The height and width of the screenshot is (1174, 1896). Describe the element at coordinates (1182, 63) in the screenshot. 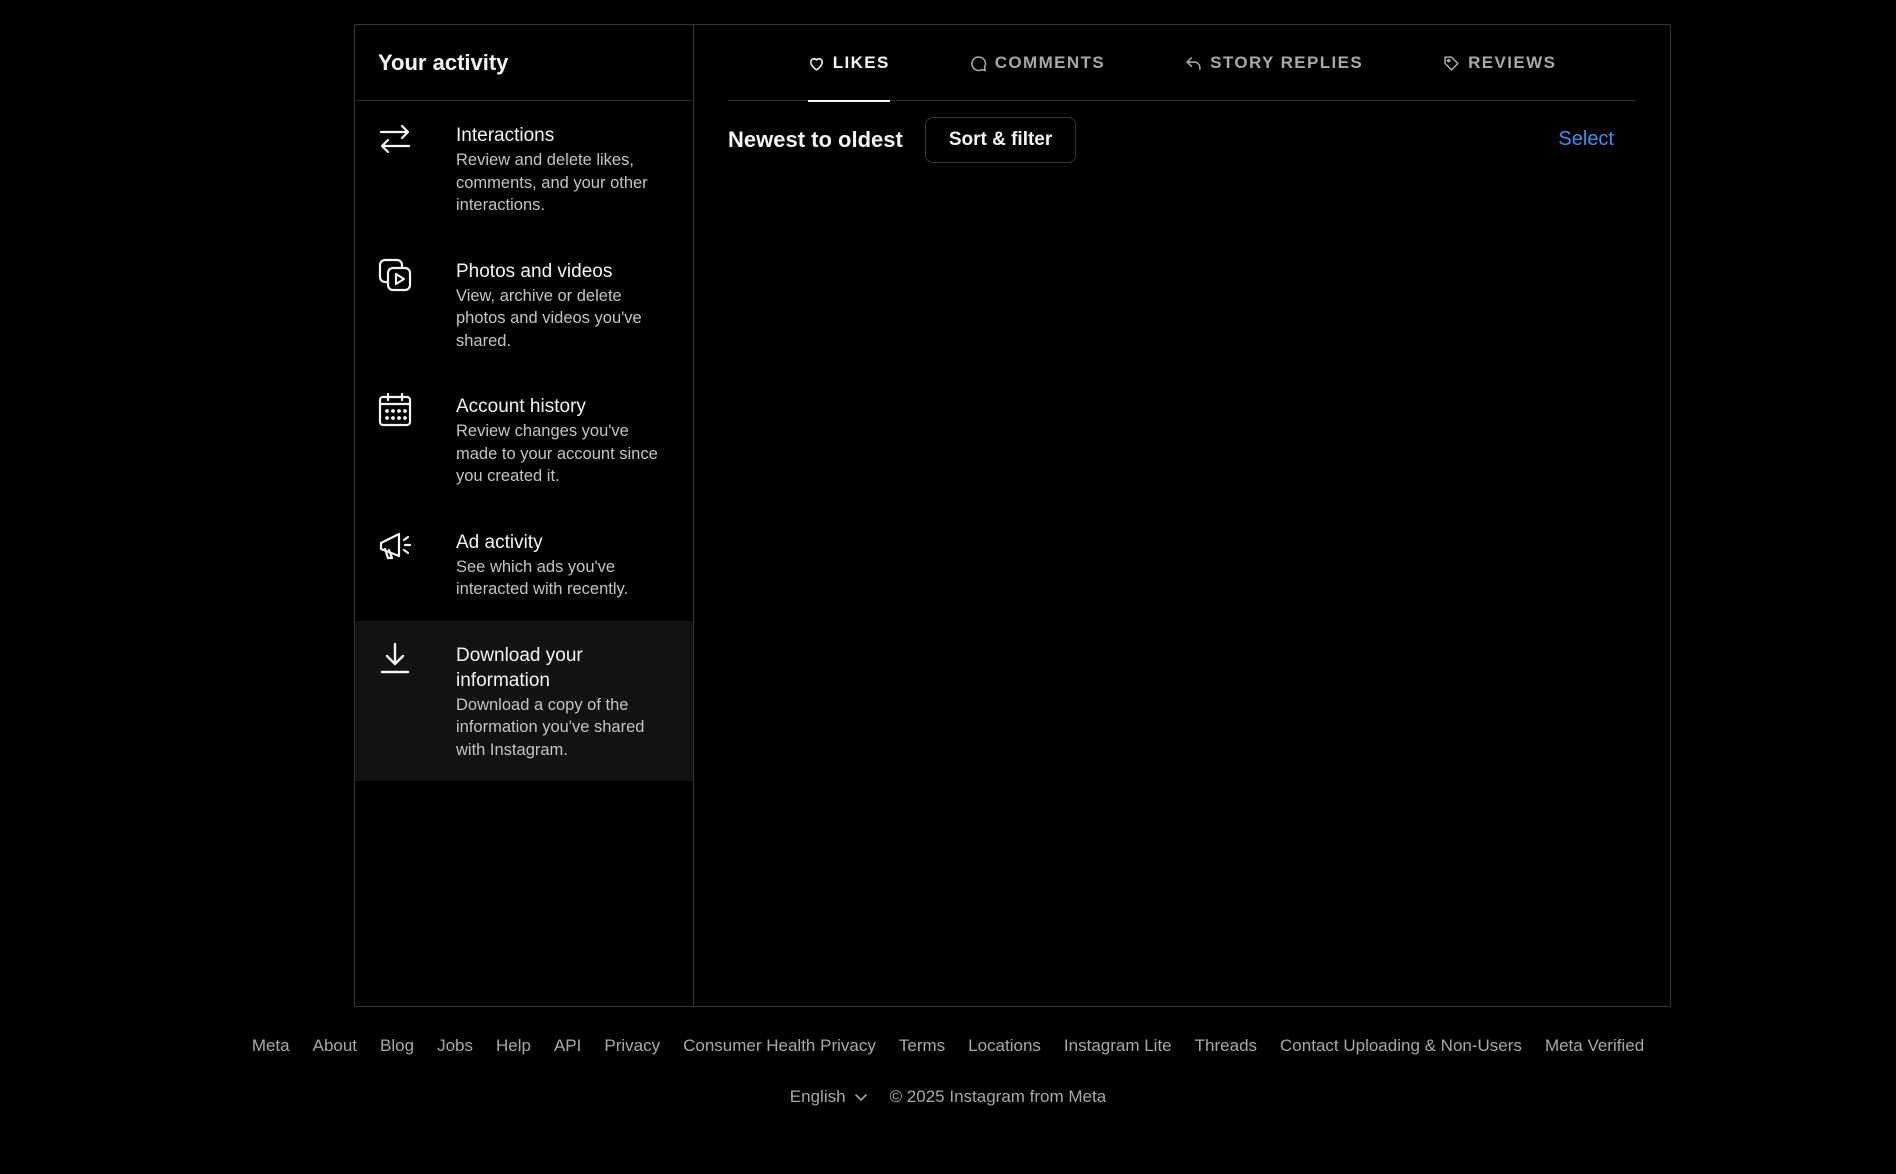

I see `activity-tabs: LIKES COMMENTS STORY REPLIES REVIEWS` at that location.